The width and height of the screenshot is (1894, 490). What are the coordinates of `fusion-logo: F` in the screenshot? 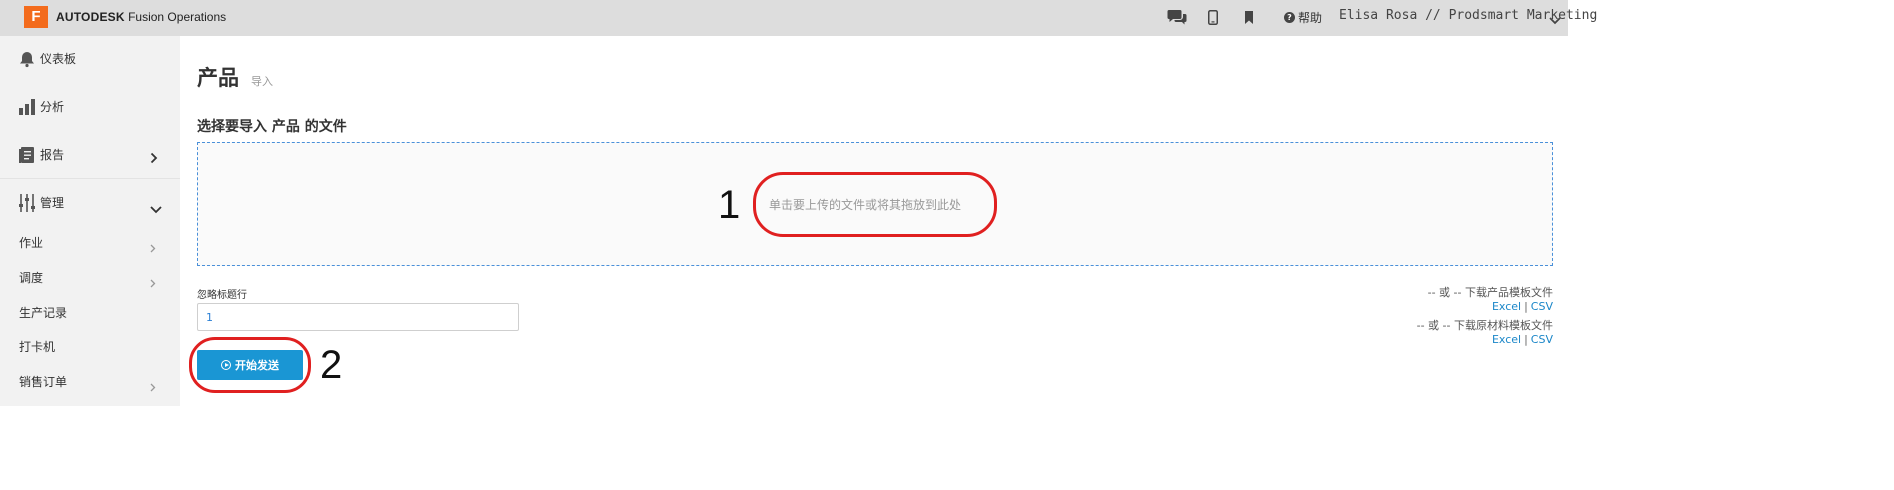 It's located at (36, 17).